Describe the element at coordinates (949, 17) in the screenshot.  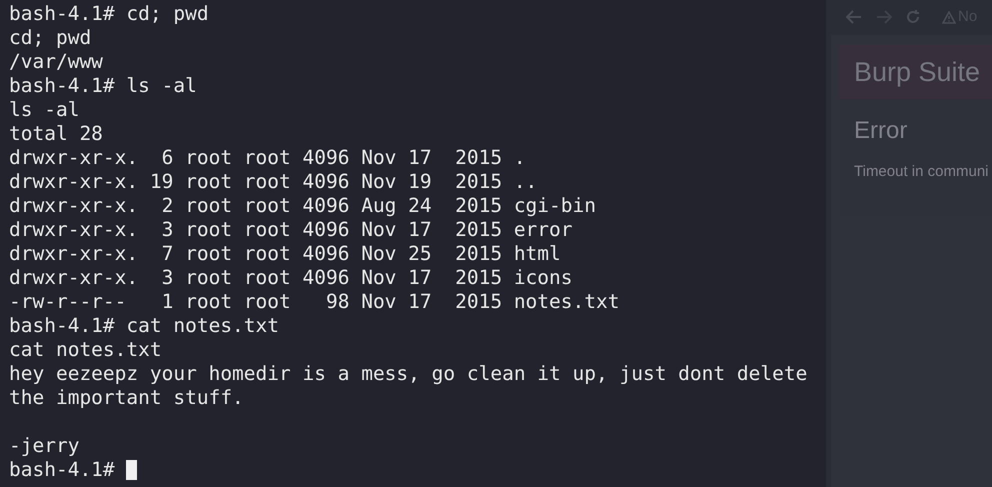
I see `warning-icon` at that location.